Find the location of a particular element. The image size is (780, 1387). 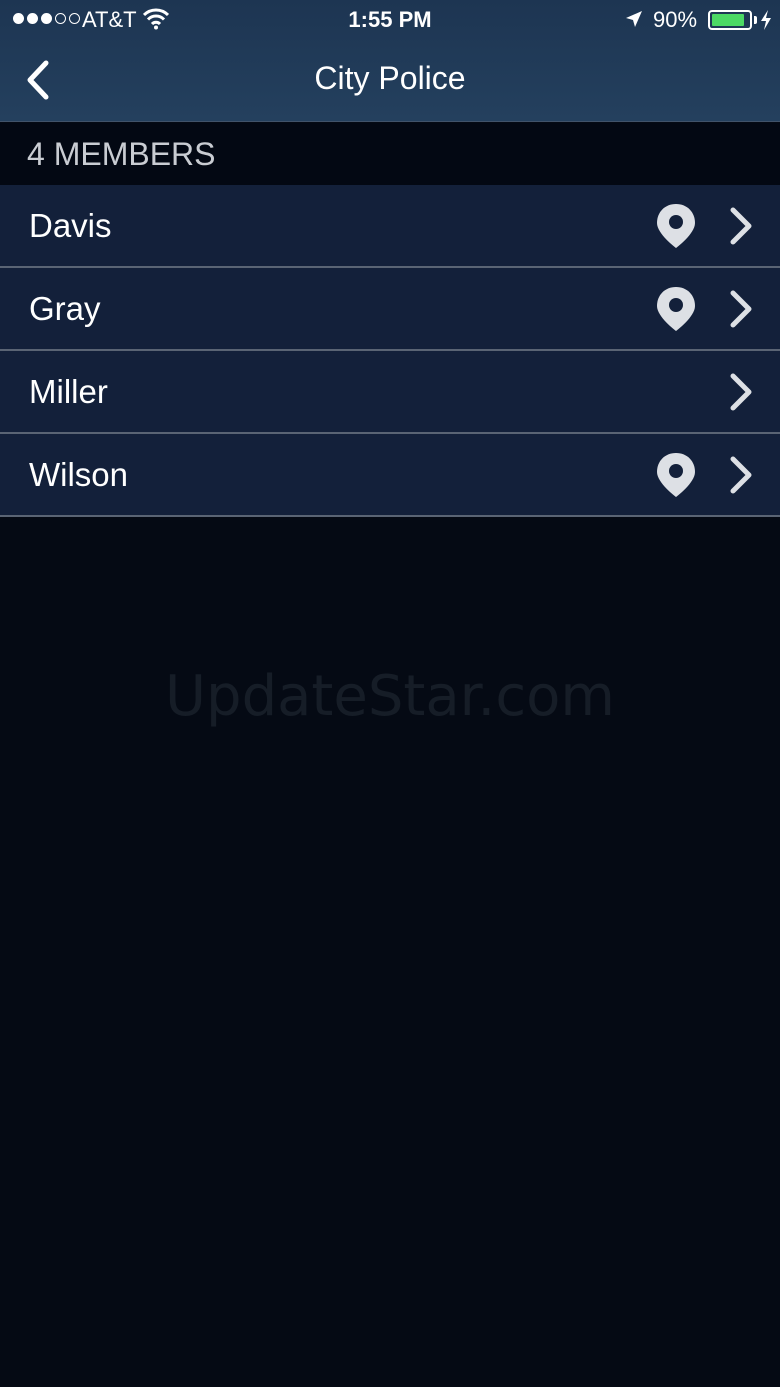

member-row: Wilson is located at coordinates (390, 475).